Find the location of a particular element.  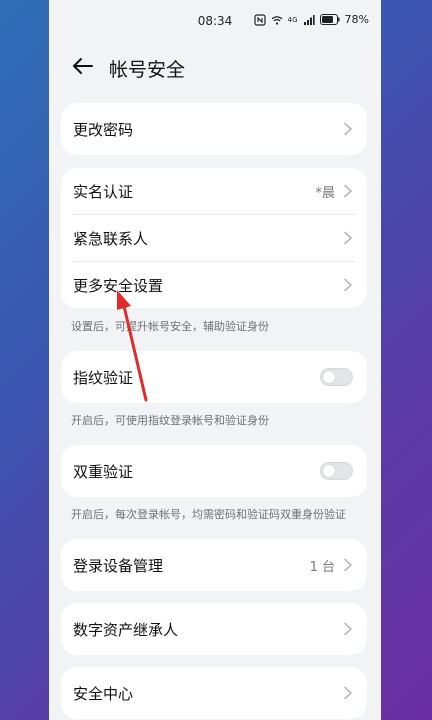

card-heir: 数字资产继承人 is located at coordinates (214, 629).